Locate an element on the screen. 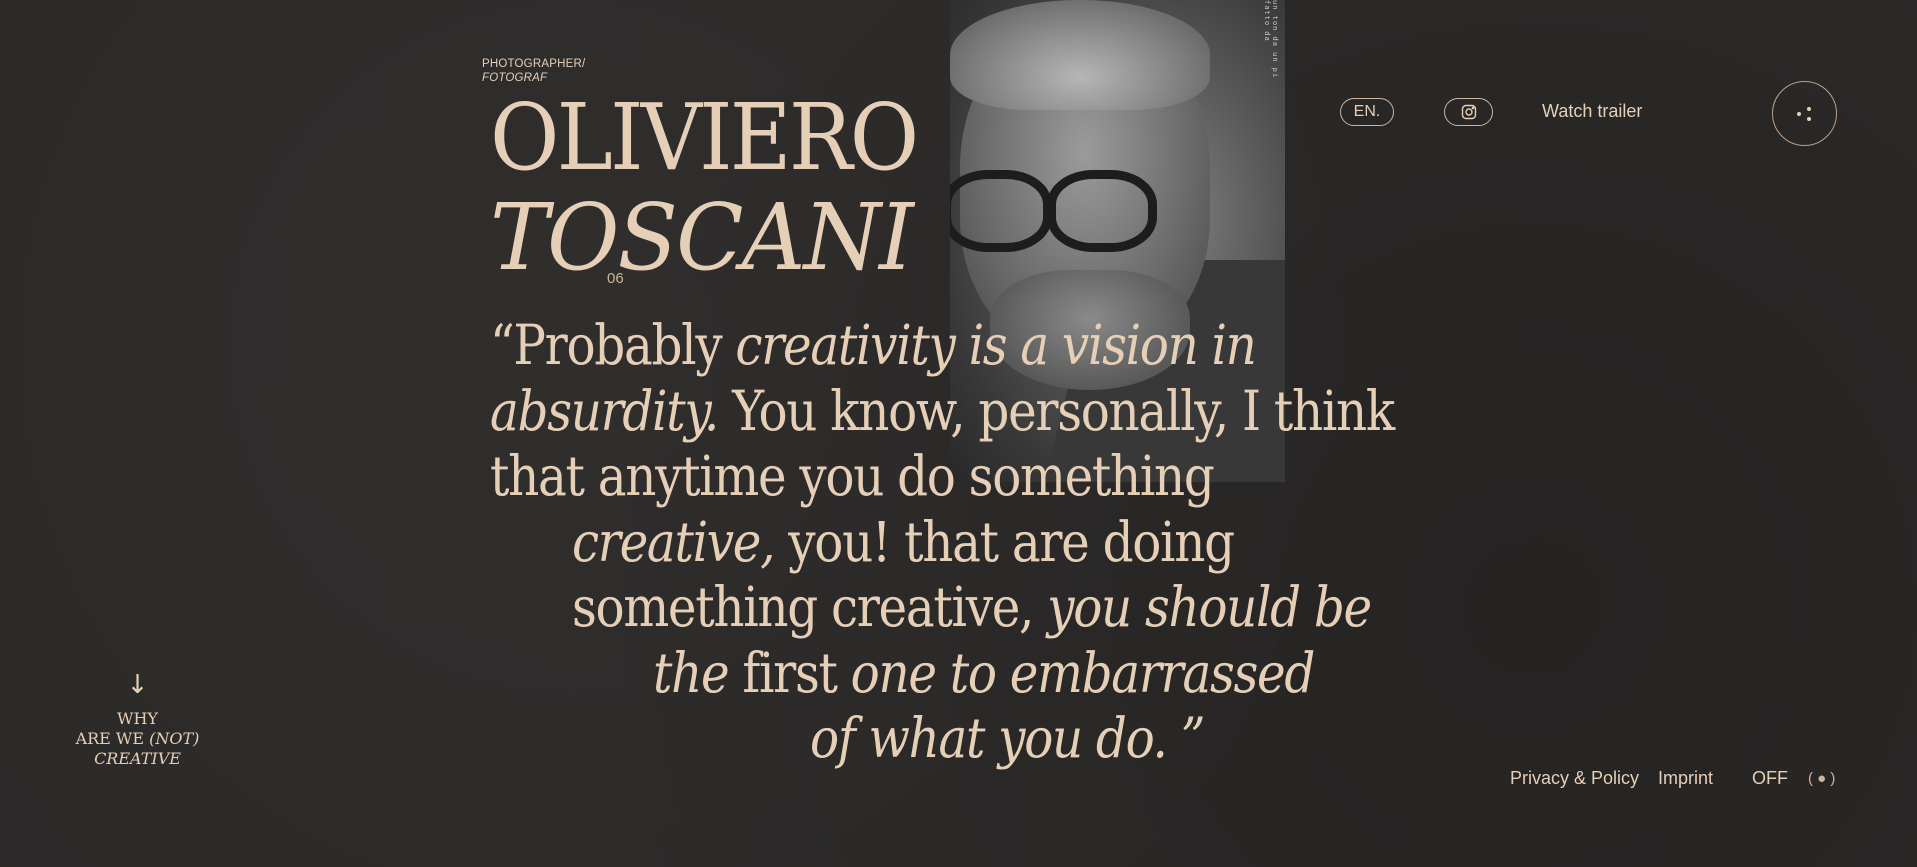  instagram-button is located at coordinates (1468, 112).